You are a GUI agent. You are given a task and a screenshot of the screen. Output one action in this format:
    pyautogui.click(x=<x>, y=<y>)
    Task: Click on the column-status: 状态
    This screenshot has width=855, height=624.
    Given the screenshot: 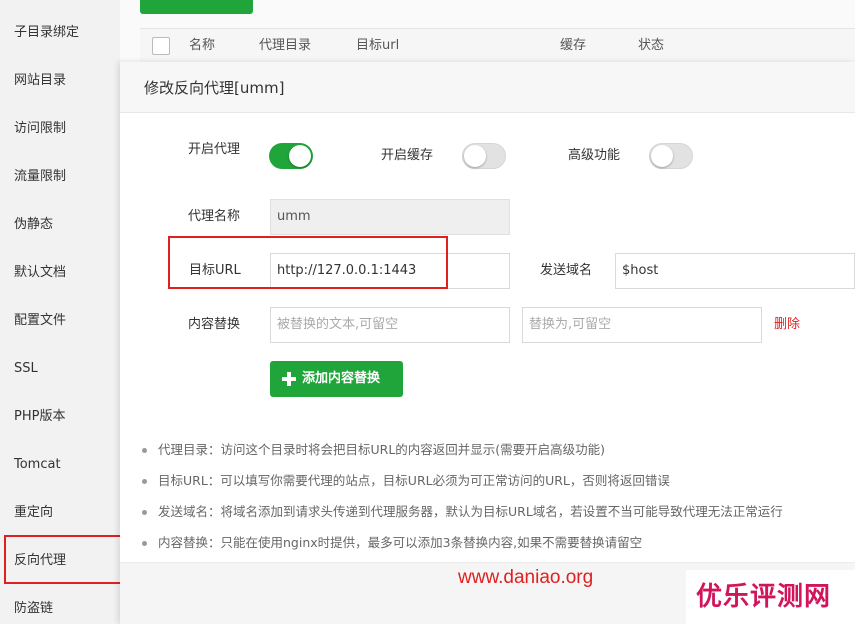 What is the action you would take?
    pyautogui.click(x=651, y=45)
    